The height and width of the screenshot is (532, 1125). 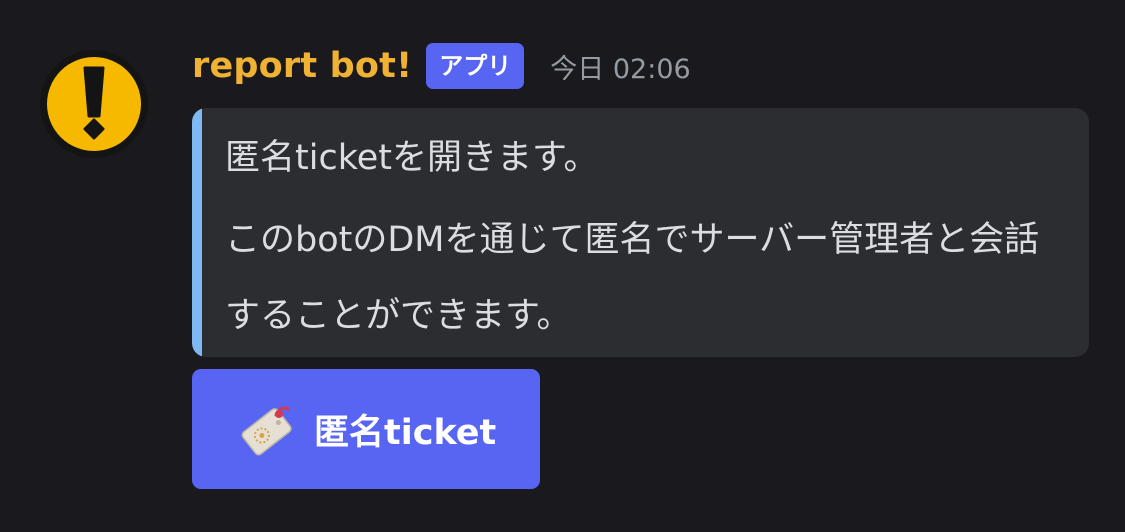 I want to click on message-timestamp: 今日 02:06, so click(x=620, y=66).